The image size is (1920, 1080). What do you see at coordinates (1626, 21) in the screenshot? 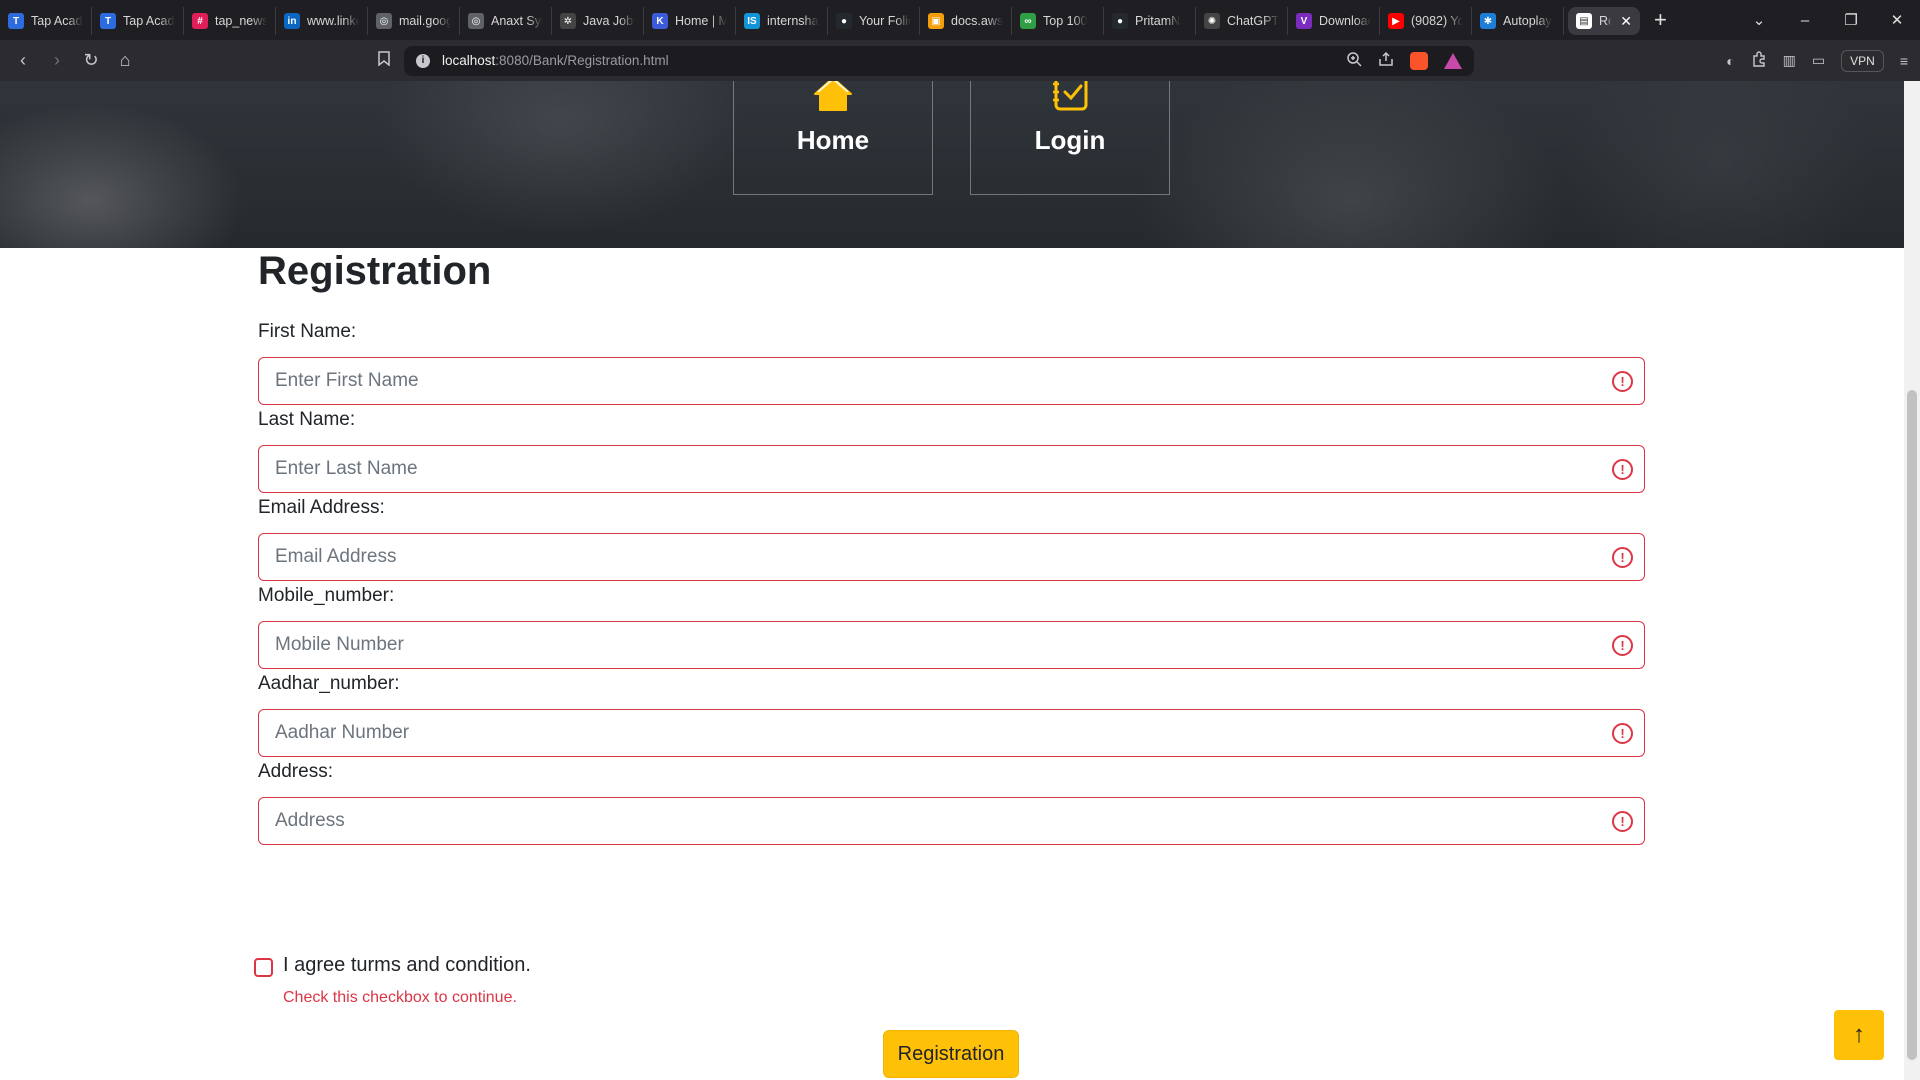
I see `close-icon: ✕` at bounding box center [1626, 21].